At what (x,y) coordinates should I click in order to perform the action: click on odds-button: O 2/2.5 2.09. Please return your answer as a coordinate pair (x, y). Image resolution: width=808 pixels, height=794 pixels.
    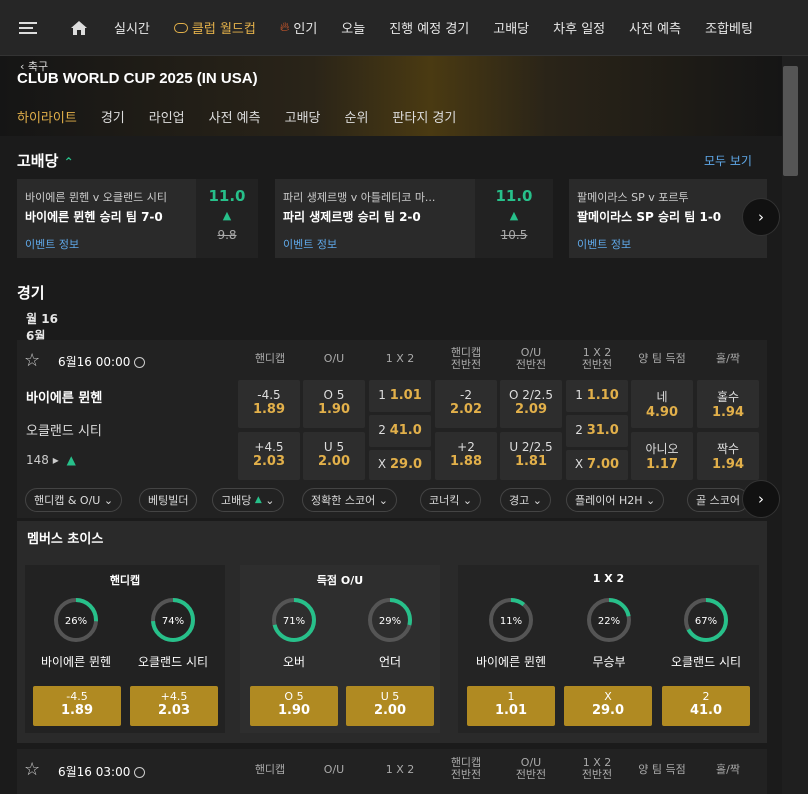
    Looking at the image, I should click on (531, 404).